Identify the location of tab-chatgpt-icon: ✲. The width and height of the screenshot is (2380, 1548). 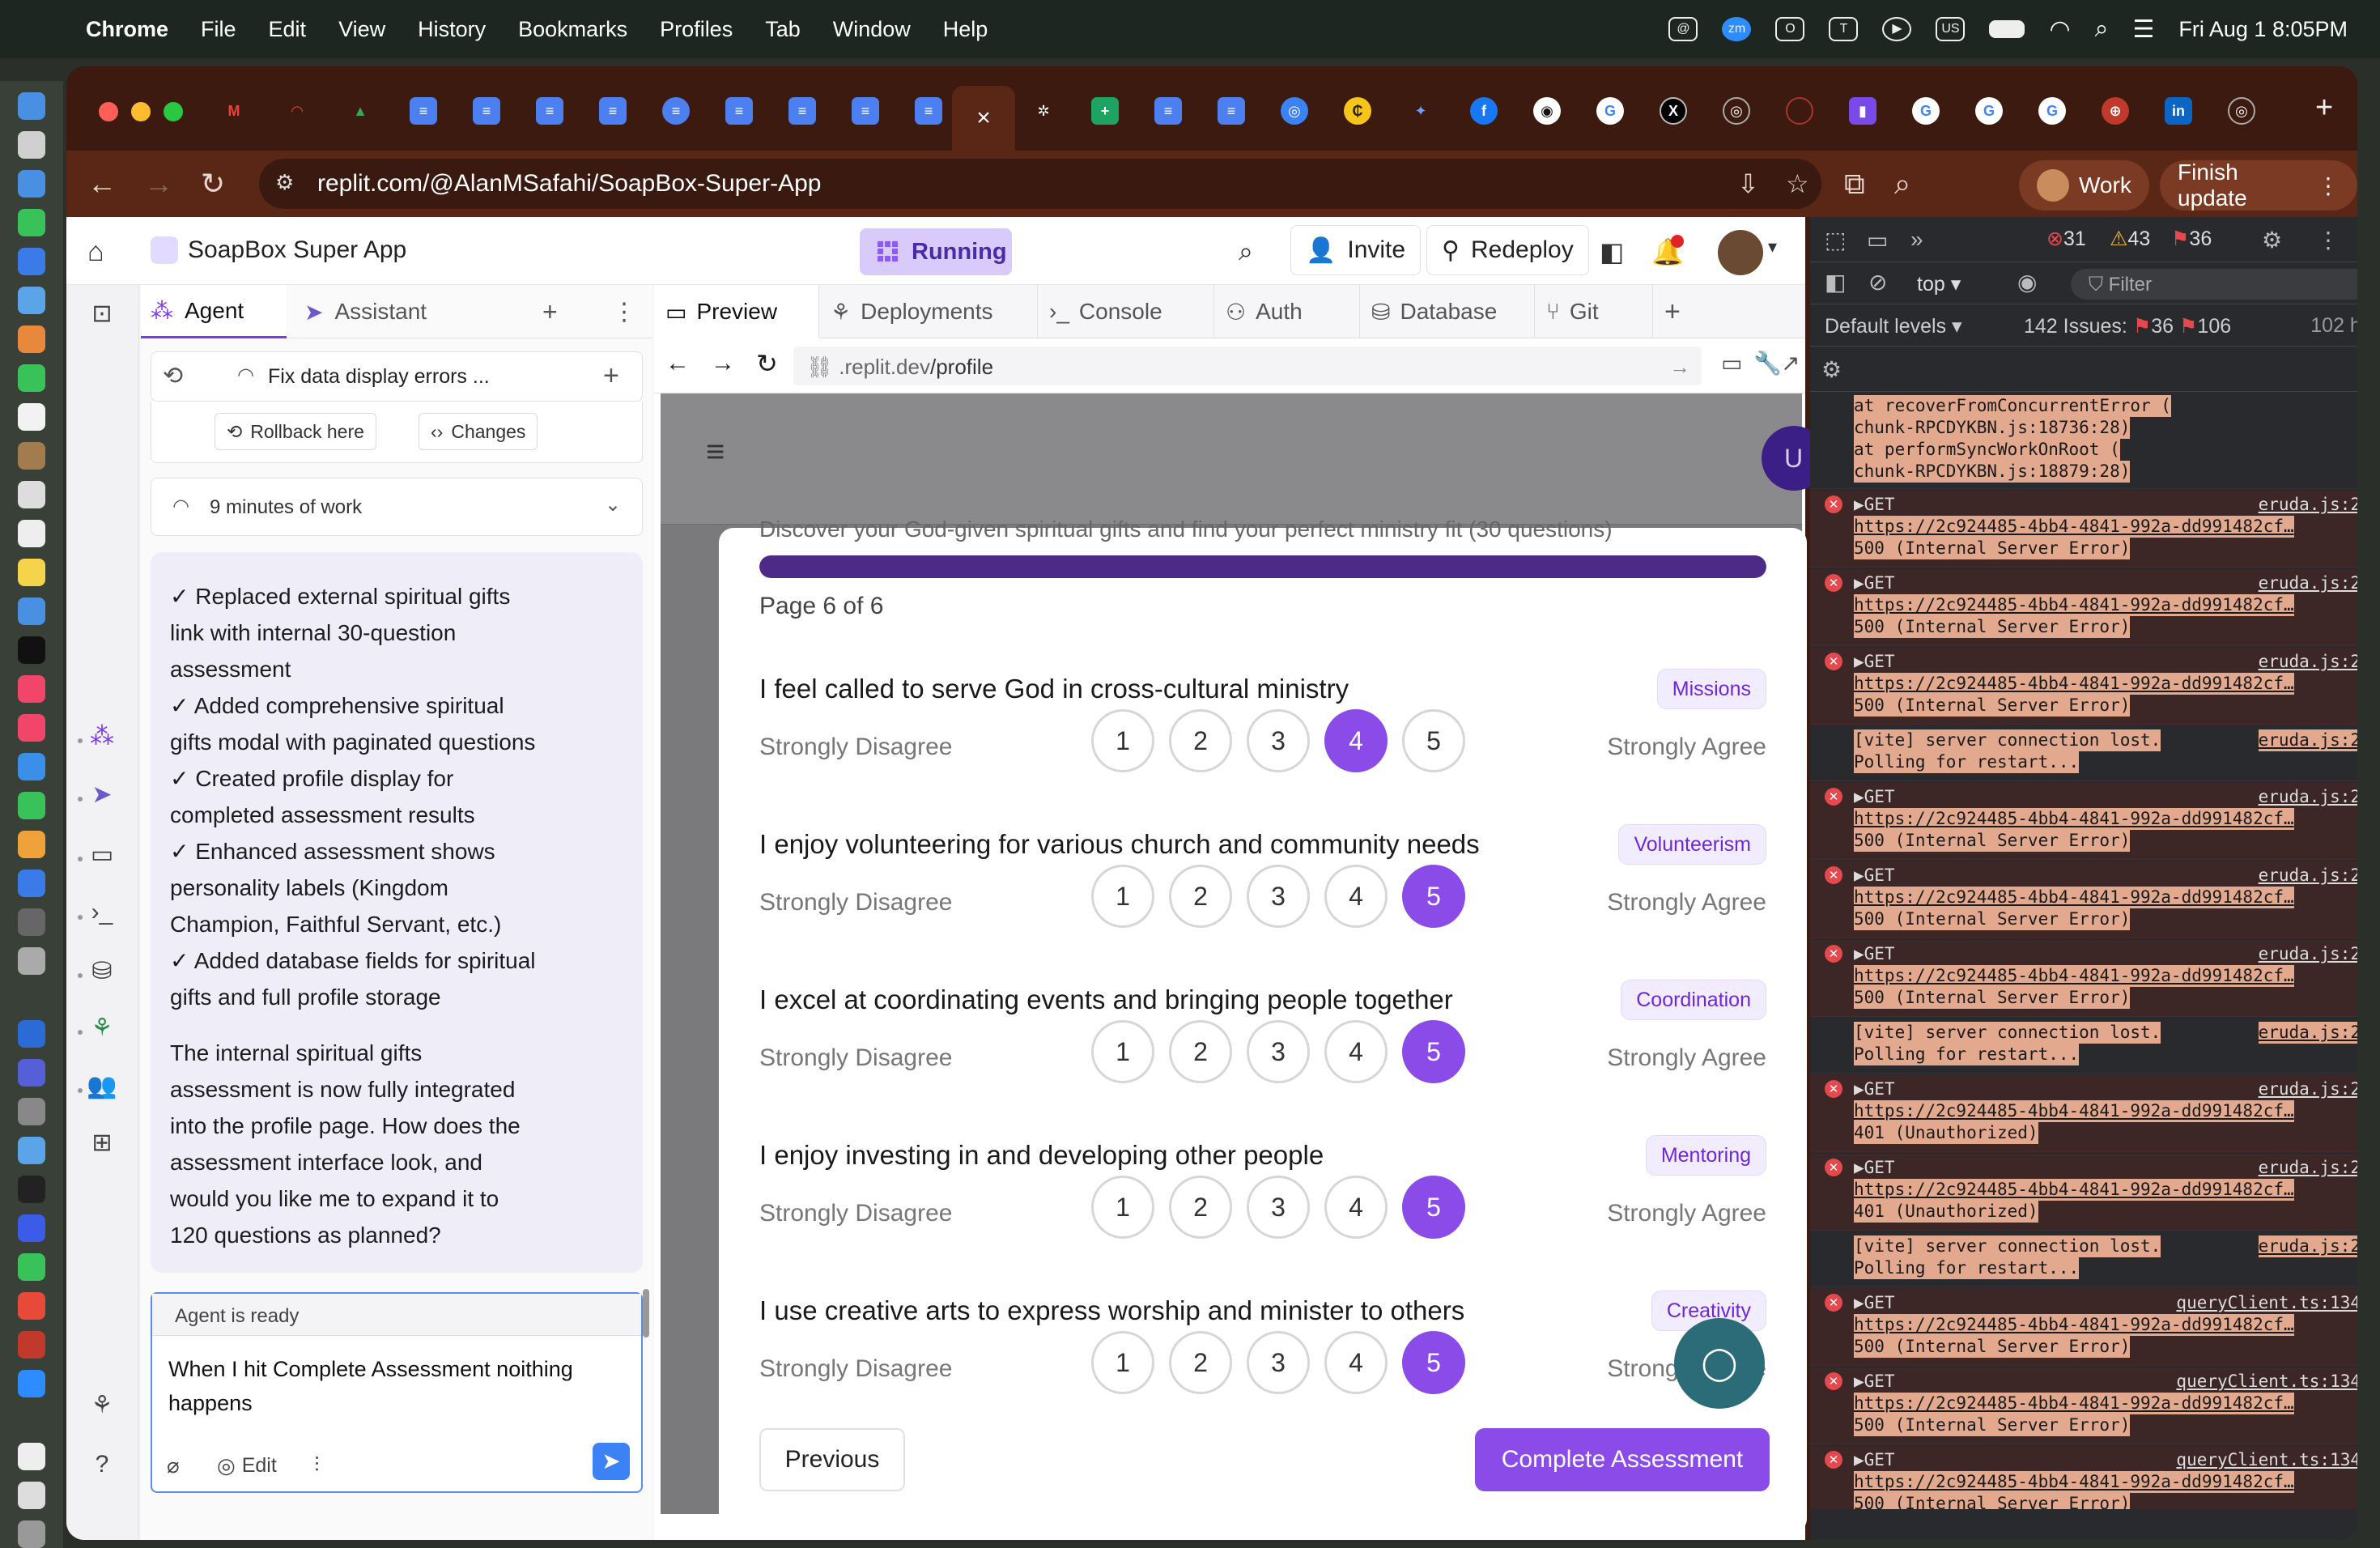
(1043, 111).